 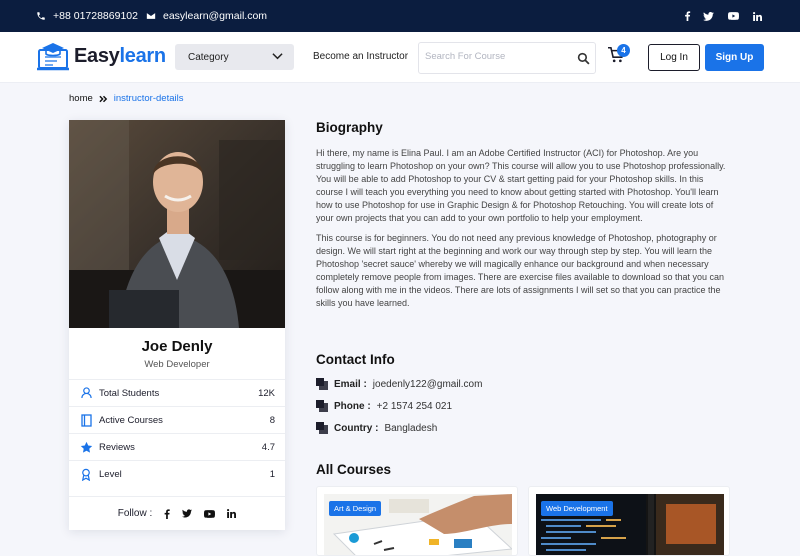 I want to click on user-icon, so click(x=86, y=393).